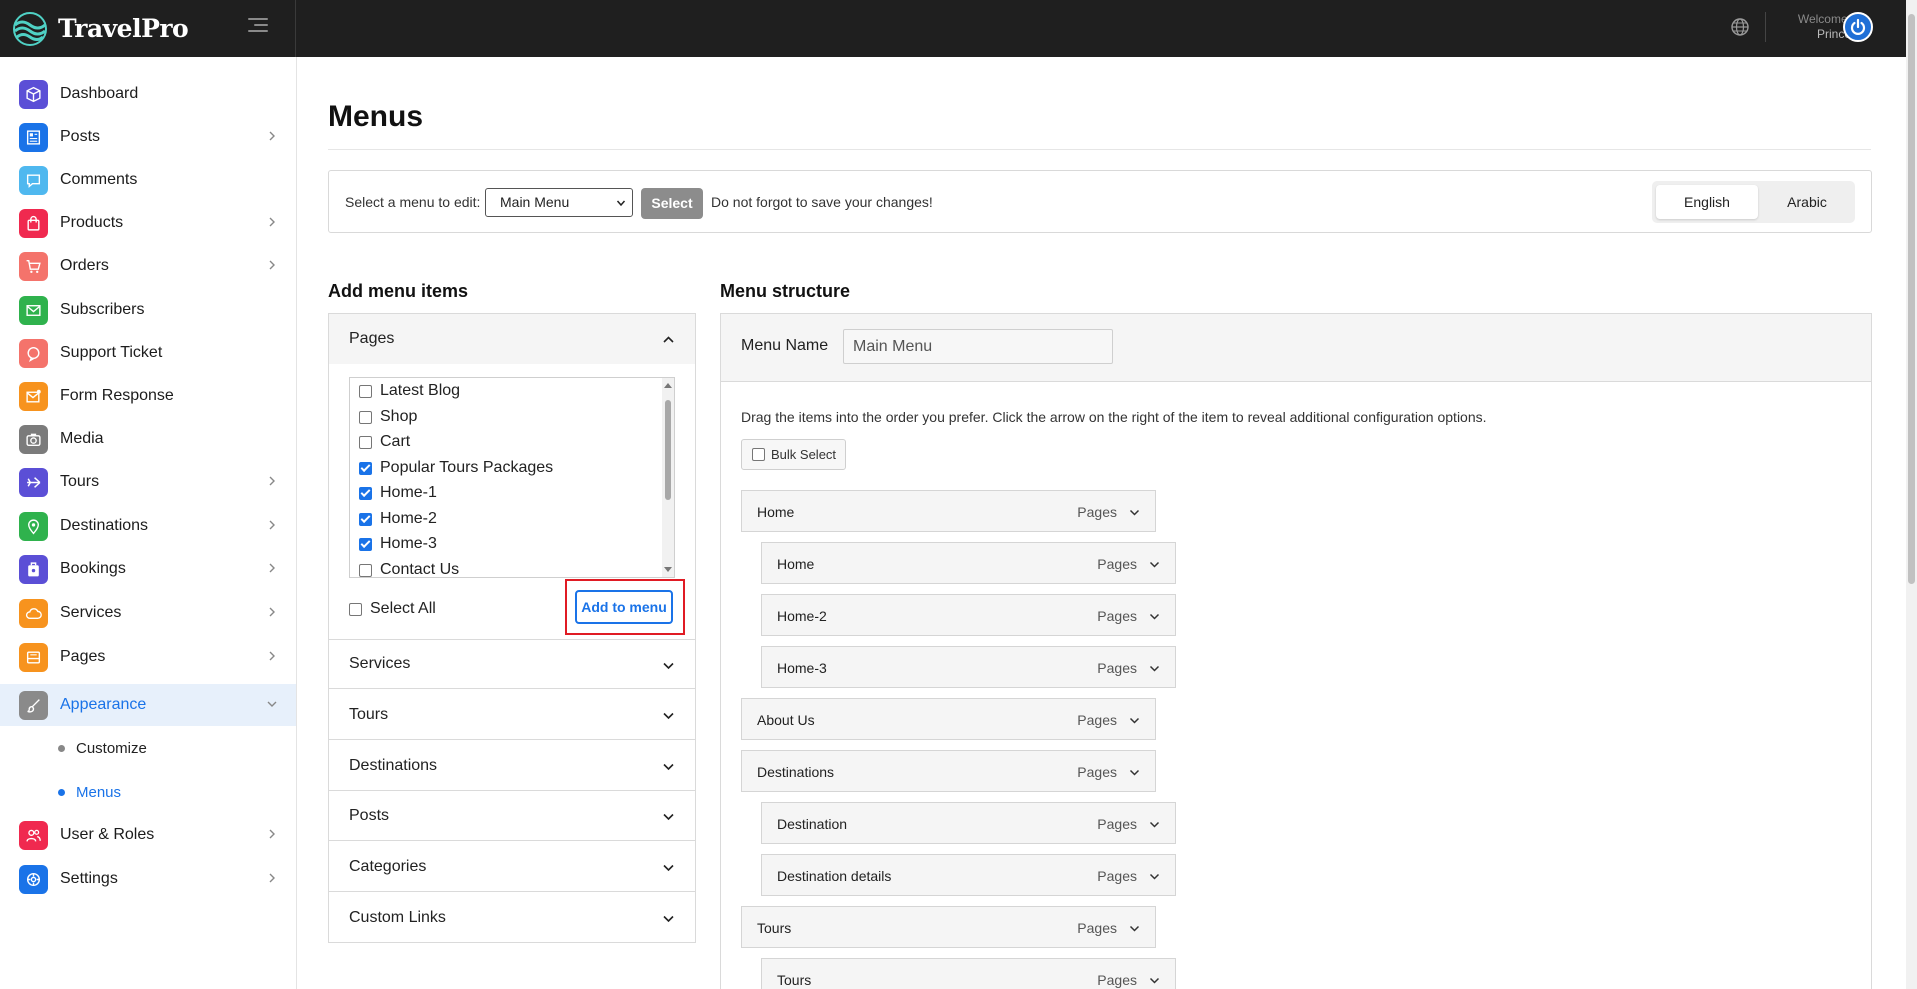  I want to click on menu-item: About Us Pages, so click(948, 719).